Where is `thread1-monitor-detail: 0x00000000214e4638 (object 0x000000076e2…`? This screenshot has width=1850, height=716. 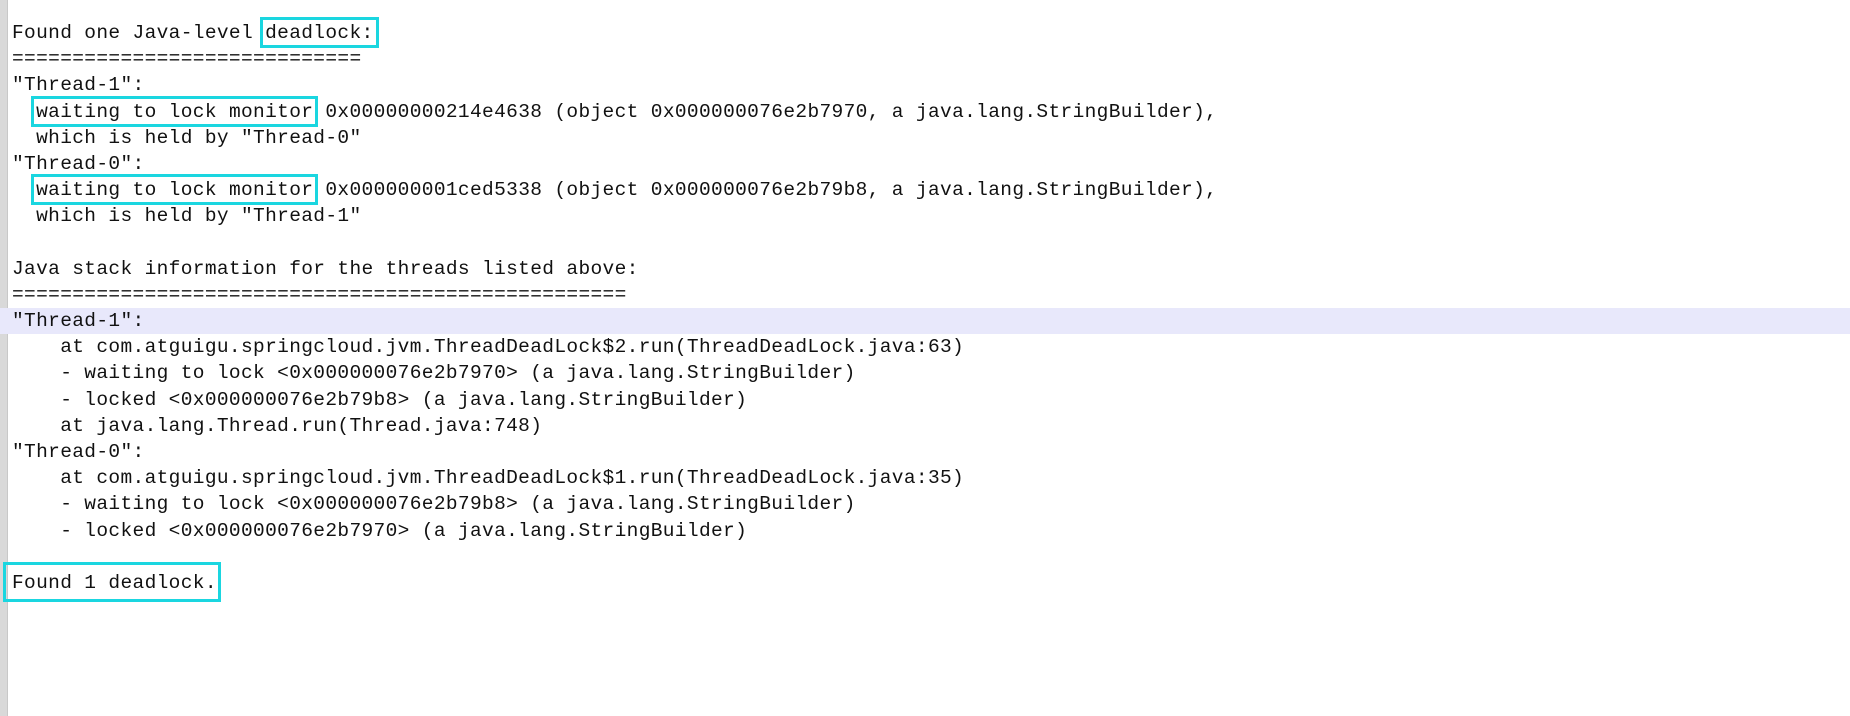
thread1-monitor-detail: 0x00000000214e4638 (object 0x000000076e2… is located at coordinates (765, 111).